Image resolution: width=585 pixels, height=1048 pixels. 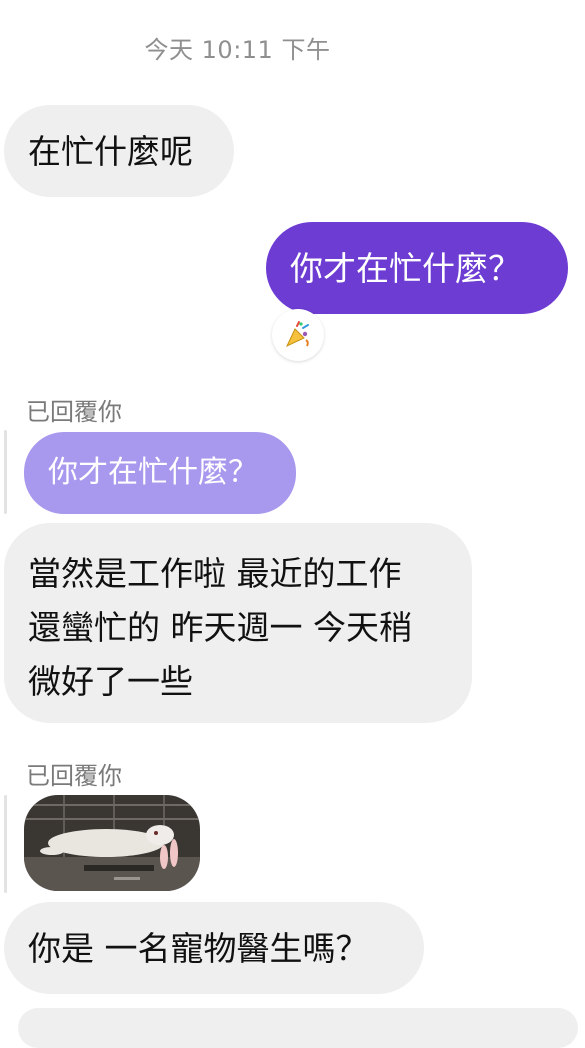 I want to click on incoming-message-bubble: 你是 一名寵物醫生嗎？, so click(x=214, y=948).